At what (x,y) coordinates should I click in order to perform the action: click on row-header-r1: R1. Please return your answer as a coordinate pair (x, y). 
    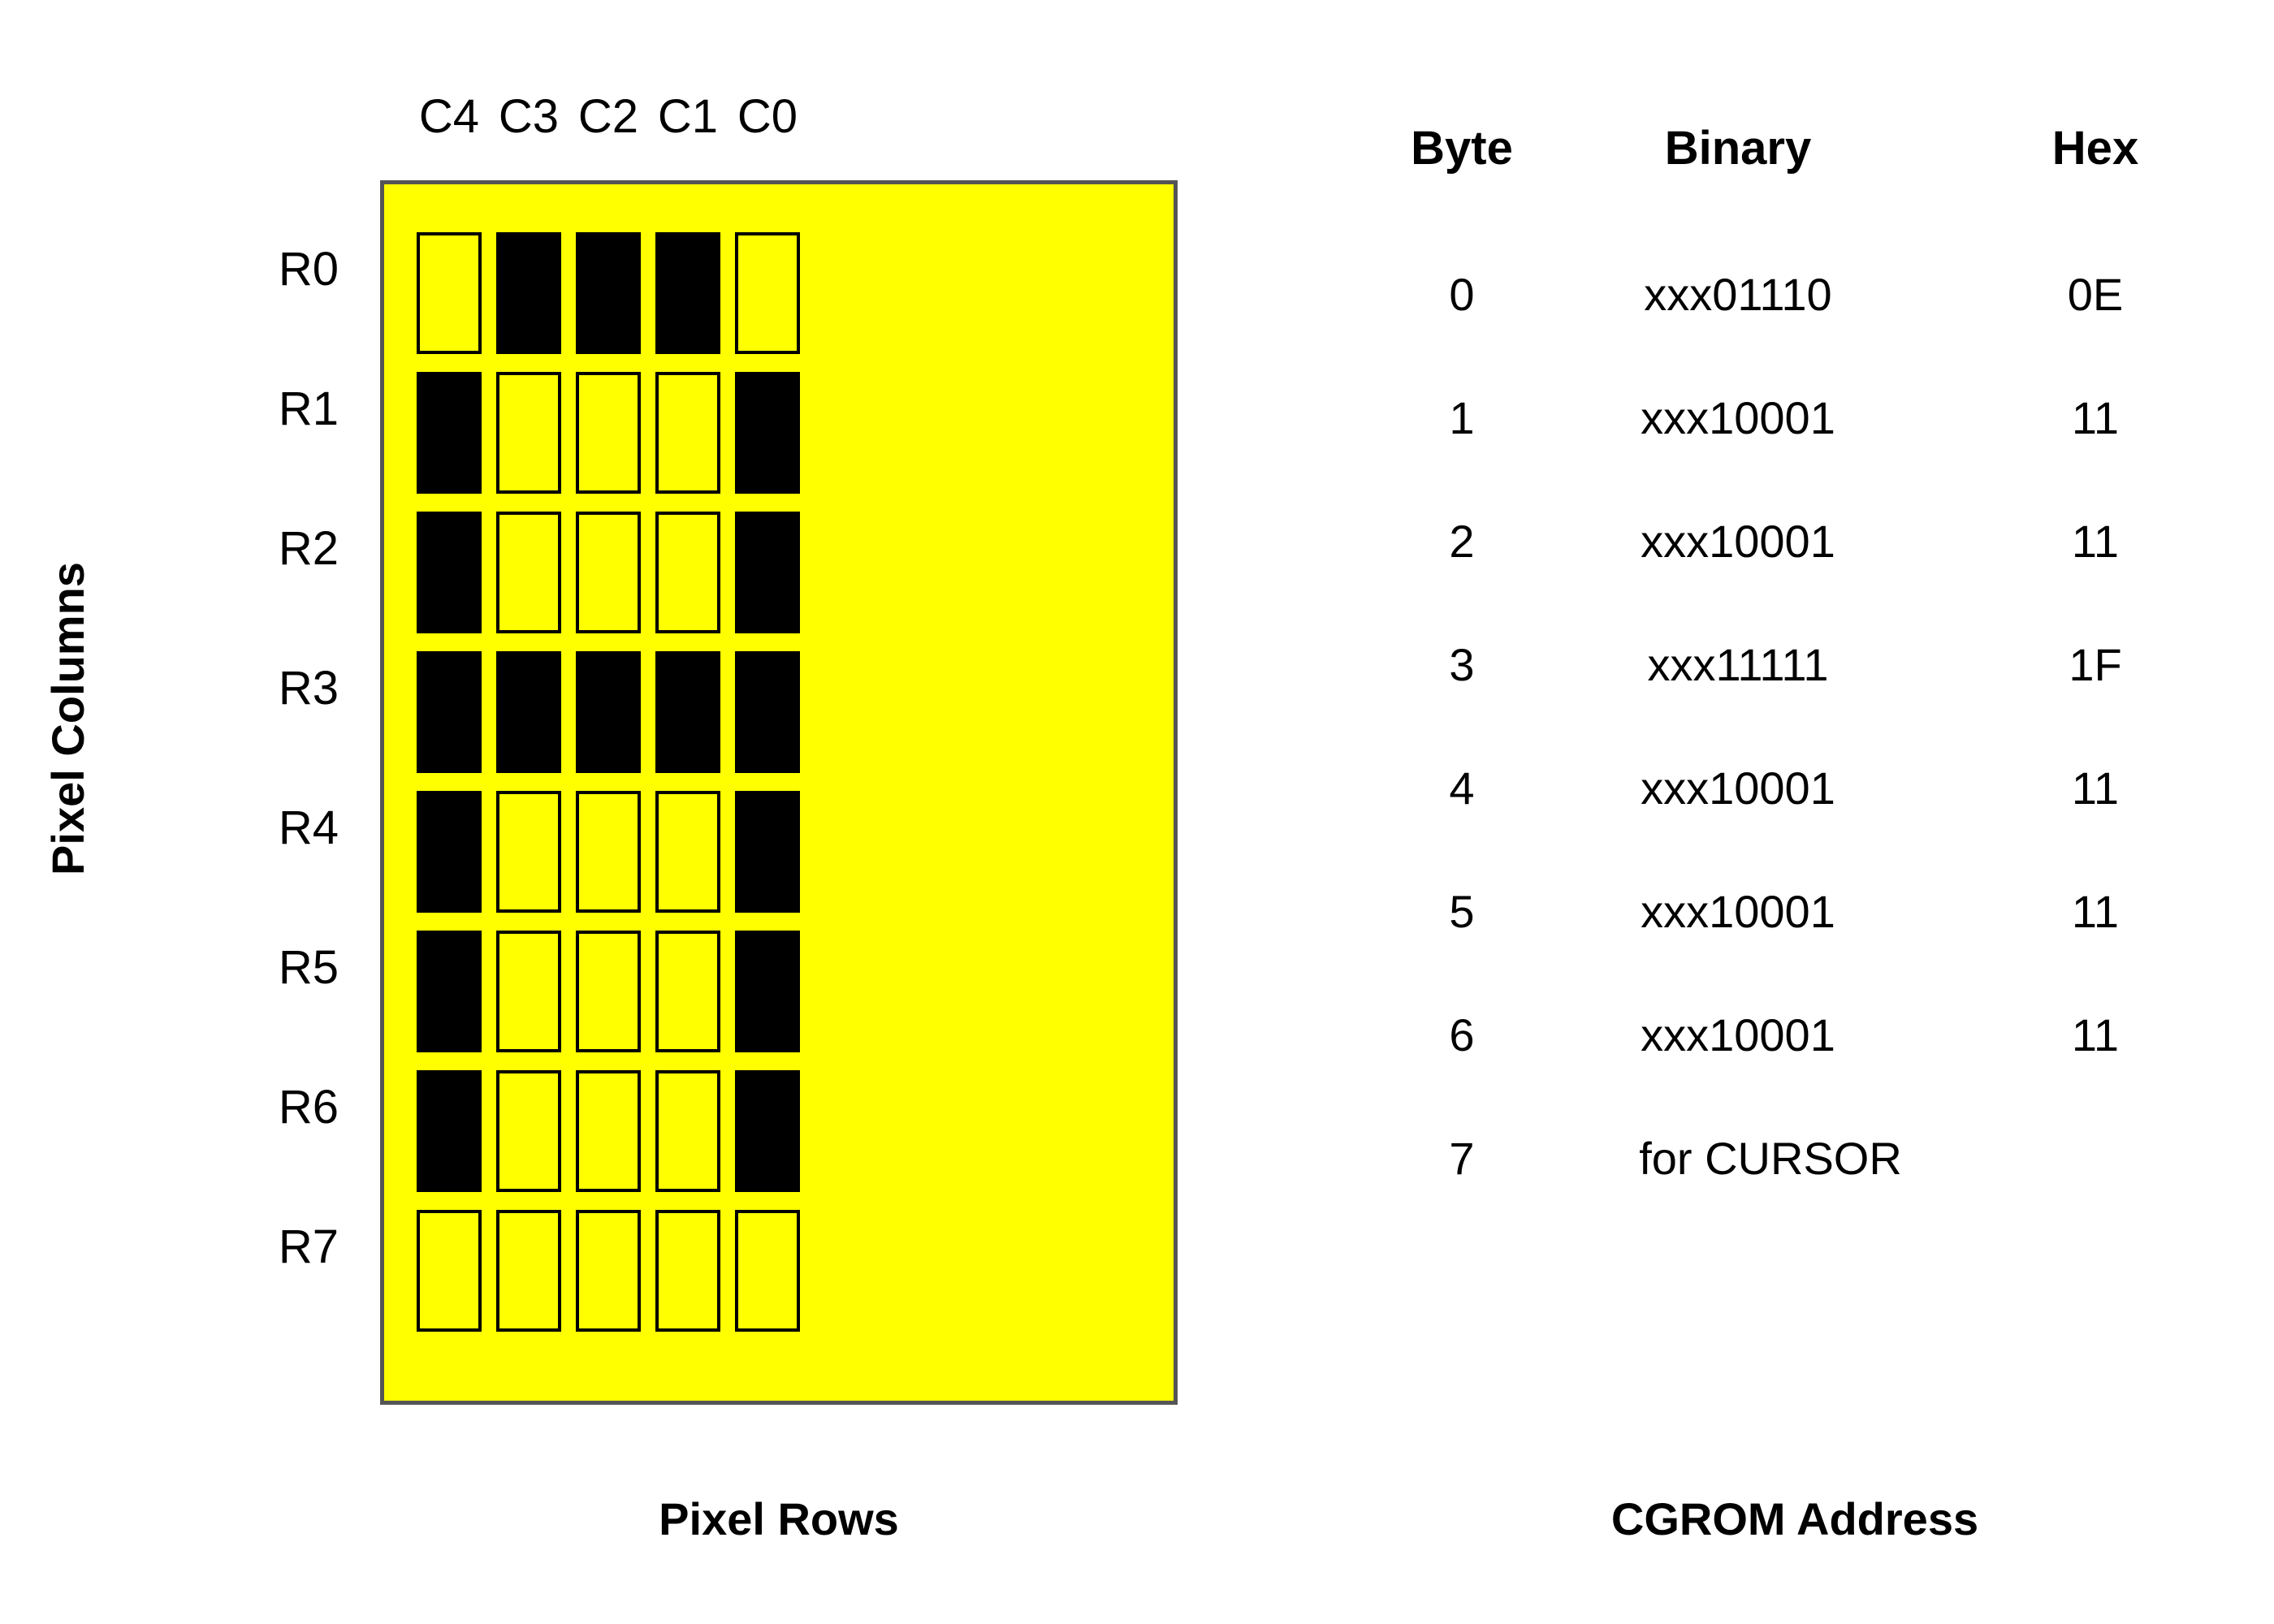
    Looking at the image, I should click on (309, 409).